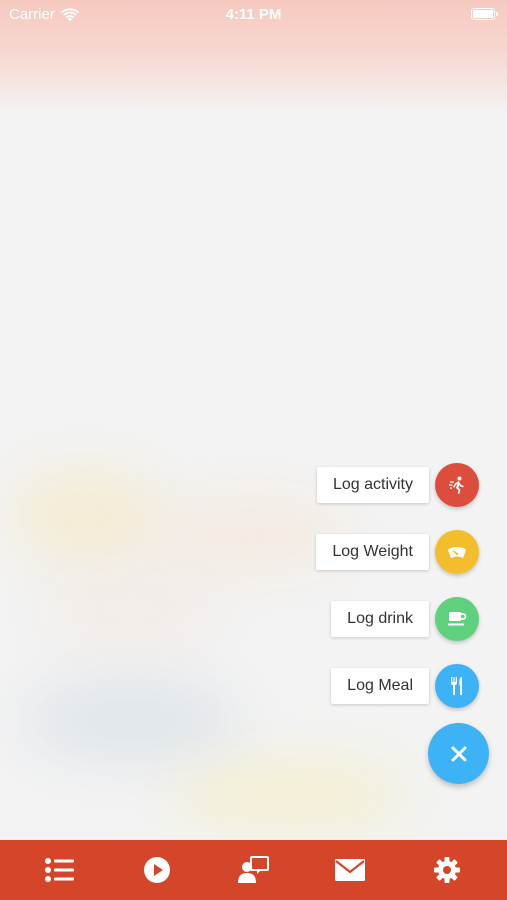  Describe the element at coordinates (380, 619) in the screenshot. I see `log-drink-label: Log drink` at that location.